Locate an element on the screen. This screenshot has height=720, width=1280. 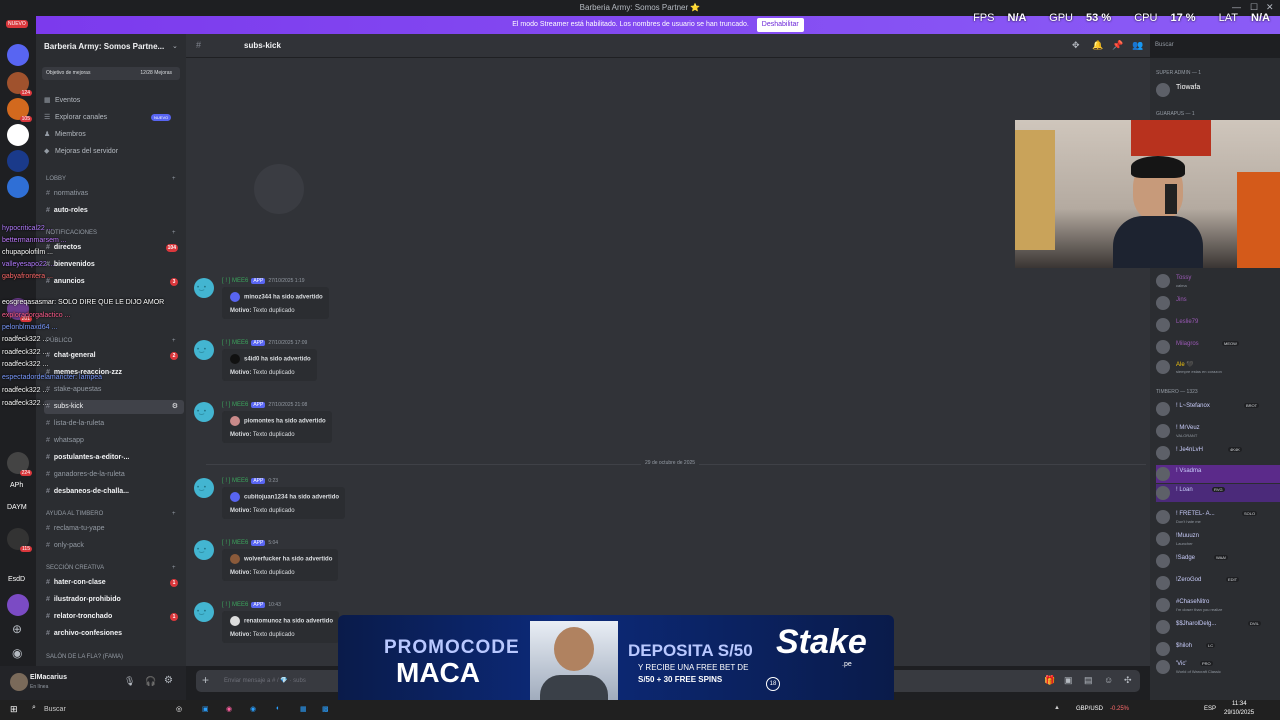
member-item: !Sadge WAA! is located at coordinates (1218, 561).